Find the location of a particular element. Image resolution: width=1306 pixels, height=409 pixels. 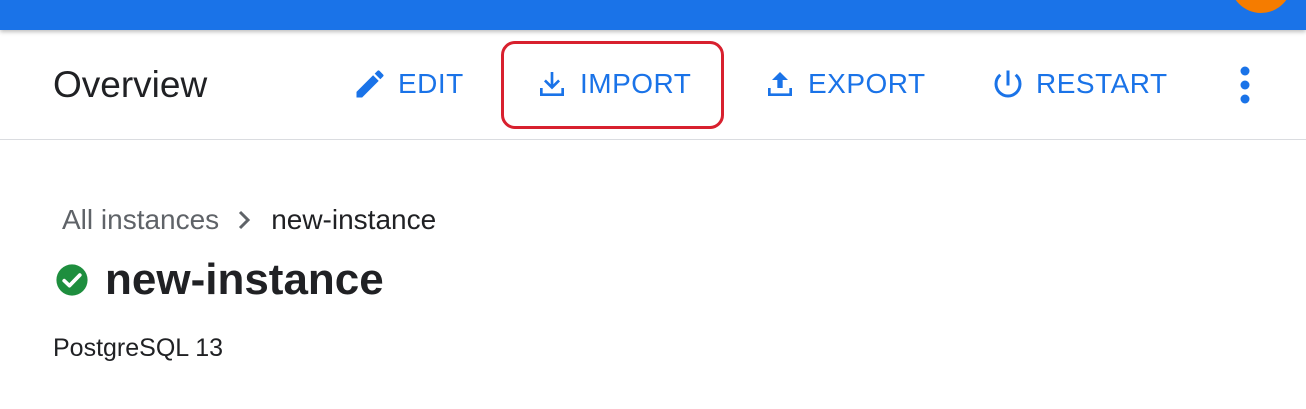

more-actions-button is located at coordinates (1245, 85).